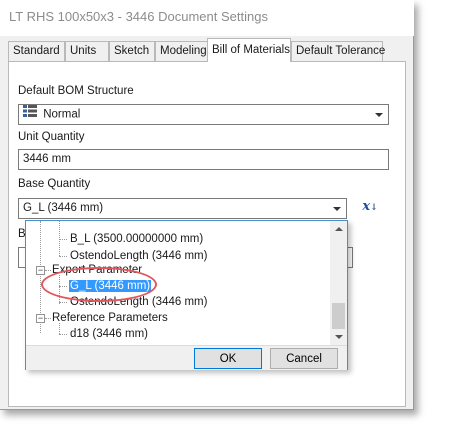  What do you see at coordinates (366, 206) in the screenshot?
I see `fx-parameter-glyph: x` at bounding box center [366, 206].